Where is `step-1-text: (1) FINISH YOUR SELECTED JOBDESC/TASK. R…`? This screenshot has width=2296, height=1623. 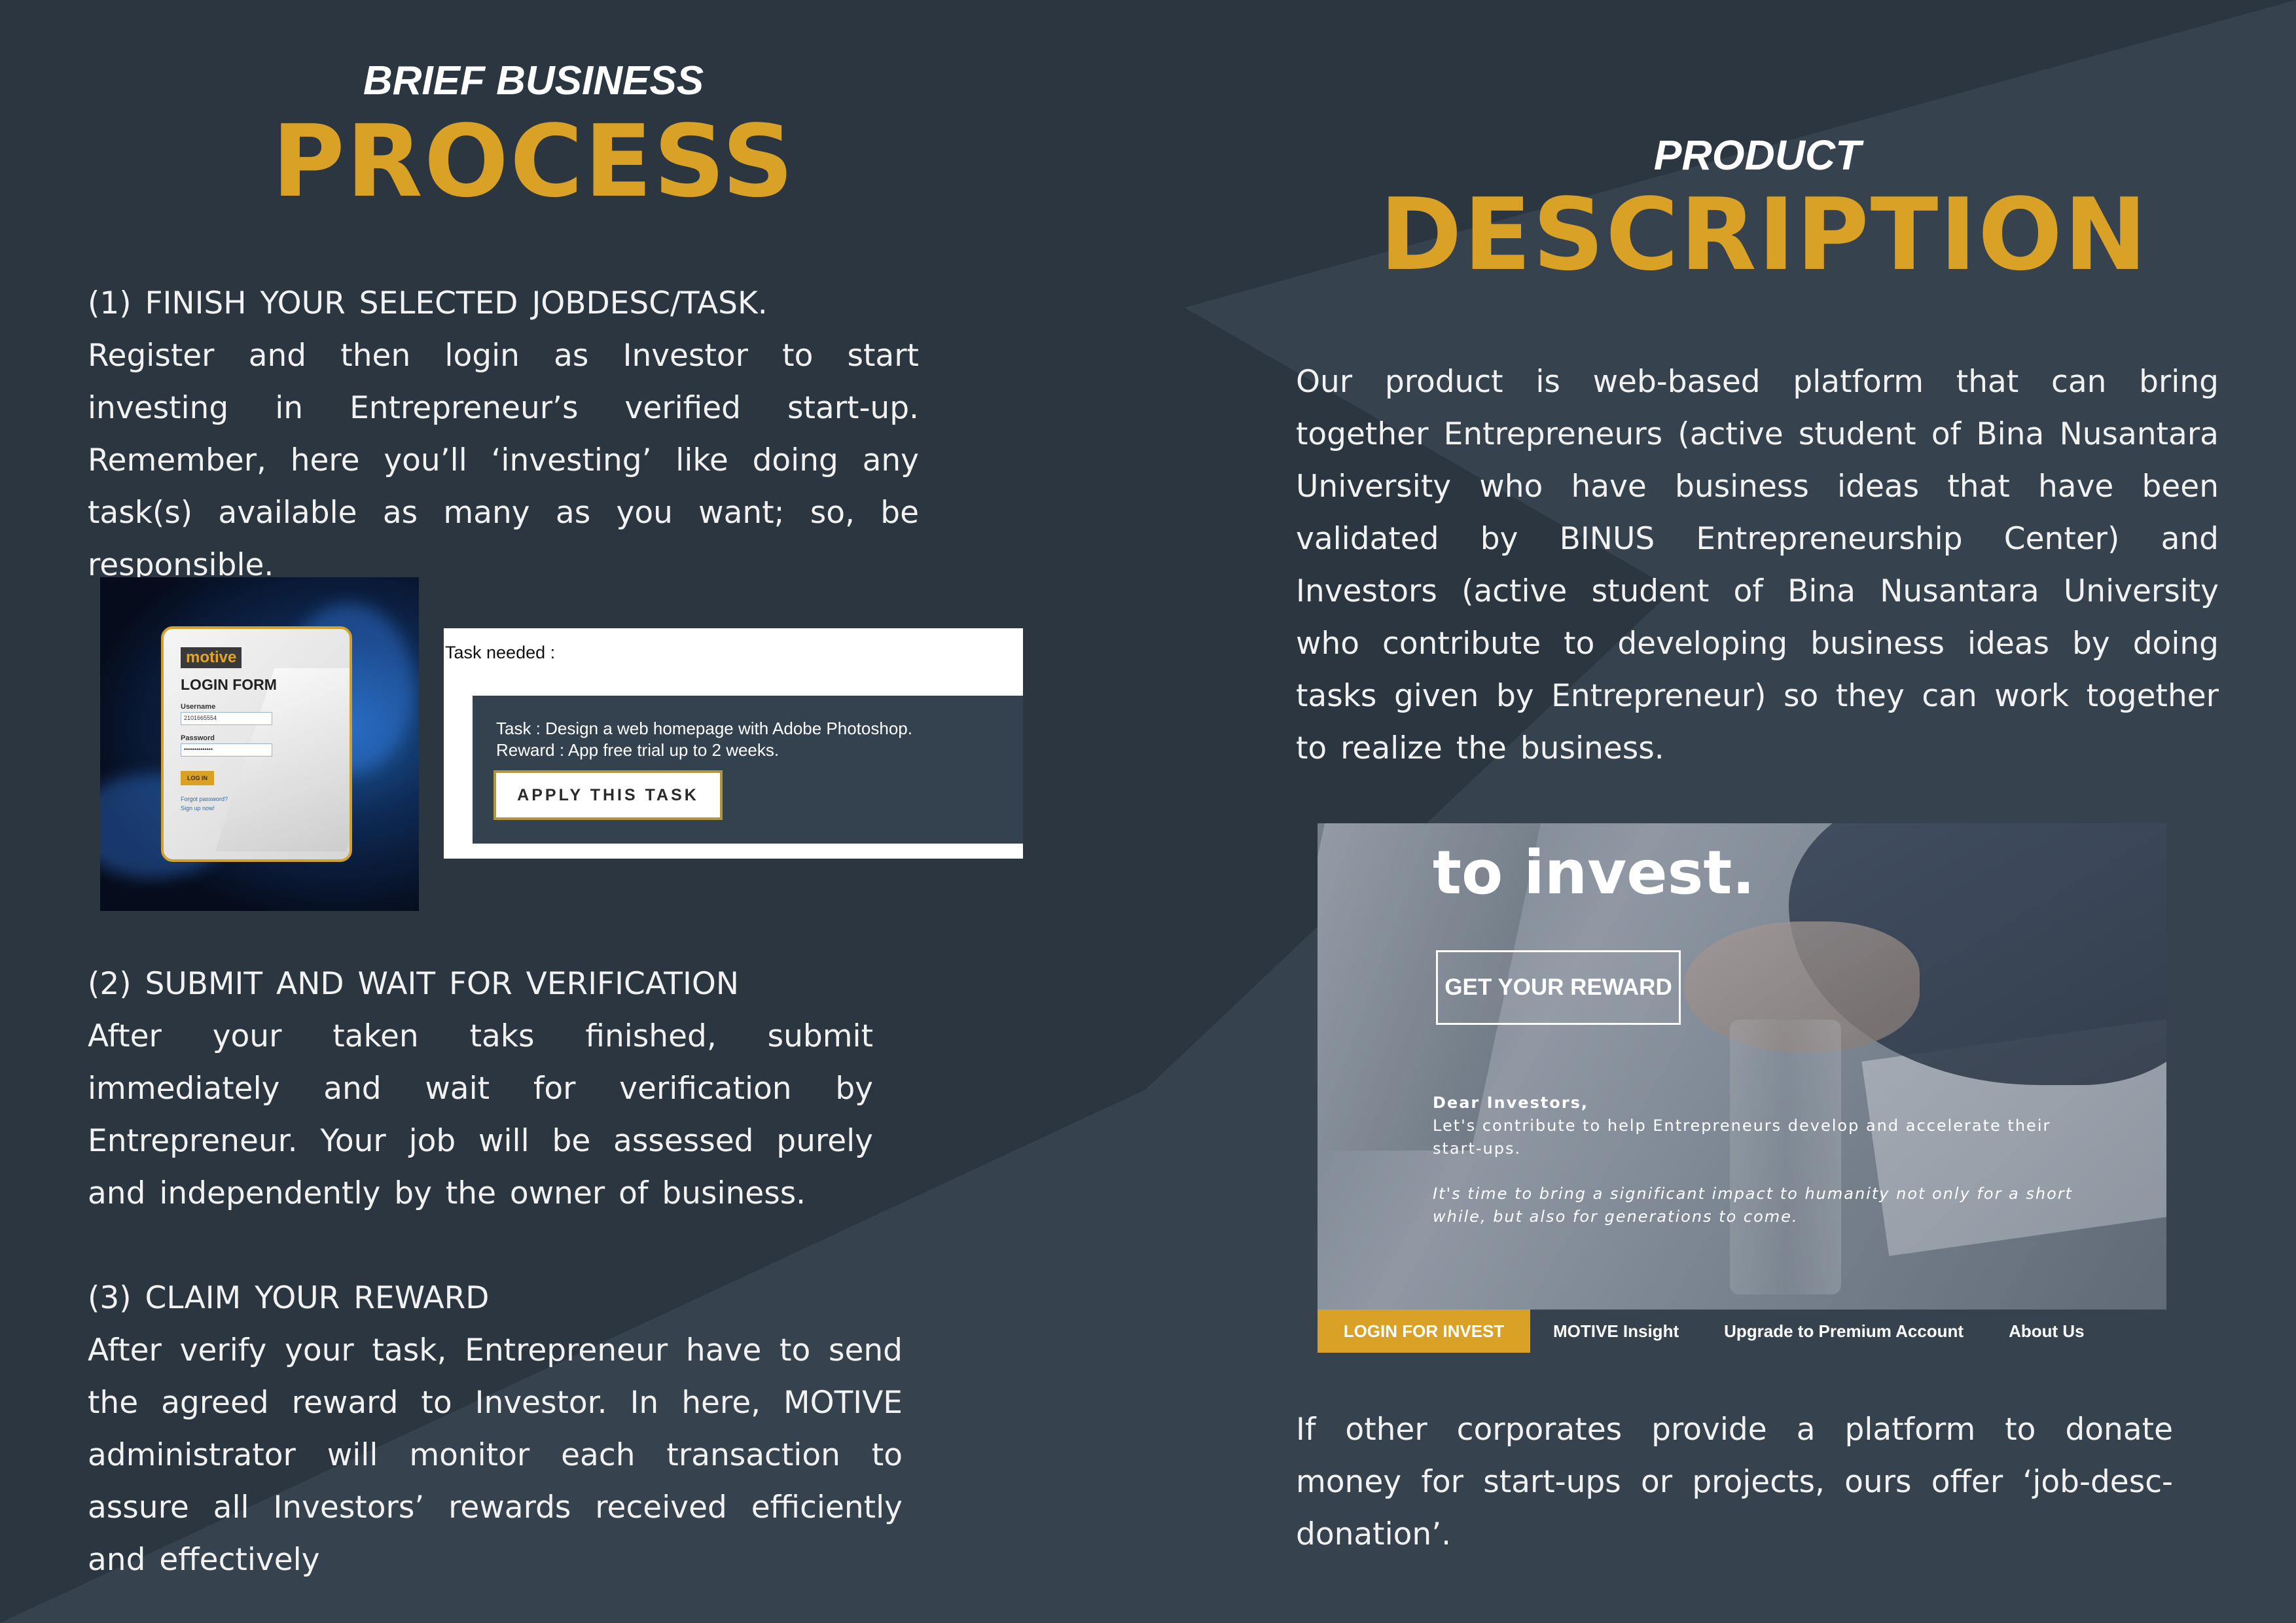
step-1-text: (1) FINISH YOUR SELECTED JOBDESC/TASK. R… is located at coordinates (503, 434).